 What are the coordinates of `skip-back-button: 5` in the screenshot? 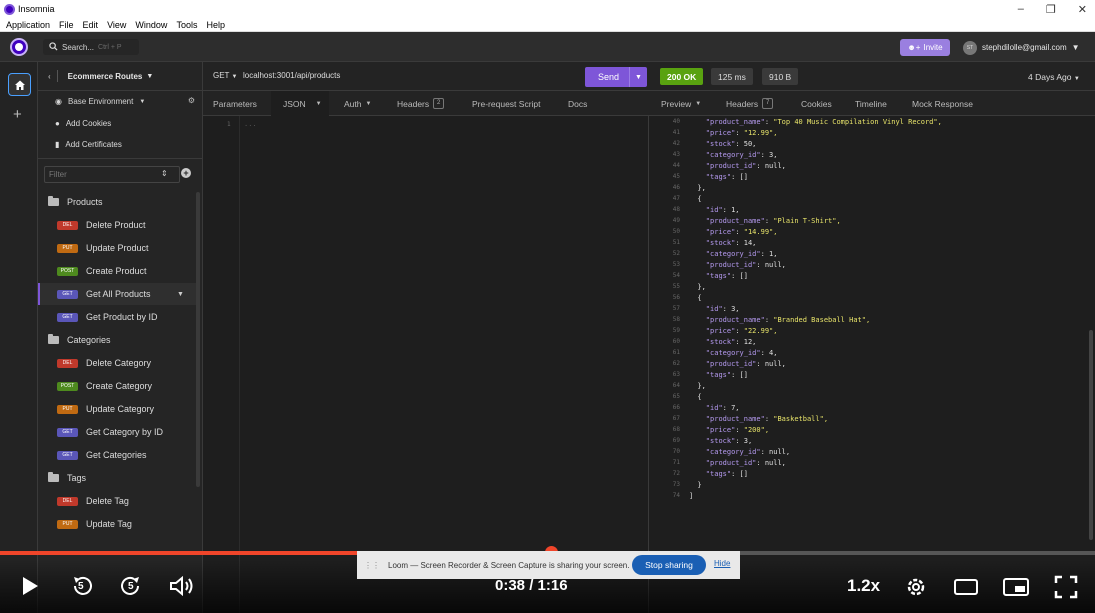 It's located at (82, 587).